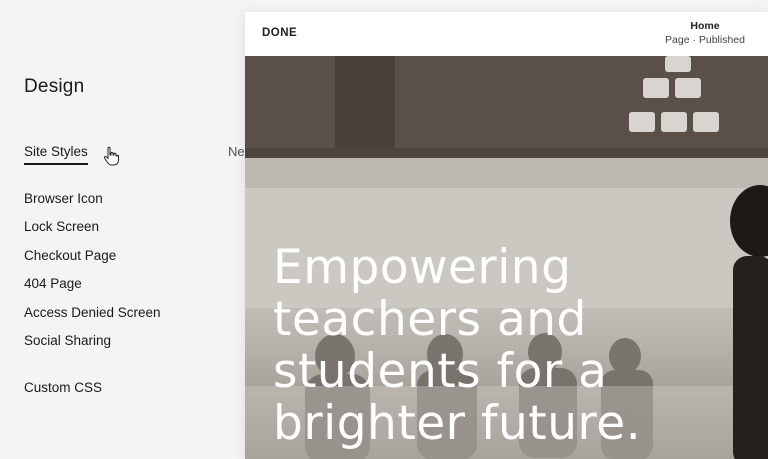  Describe the element at coordinates (705, 26) in the screenshot. I see `page-name: Home` at that location.